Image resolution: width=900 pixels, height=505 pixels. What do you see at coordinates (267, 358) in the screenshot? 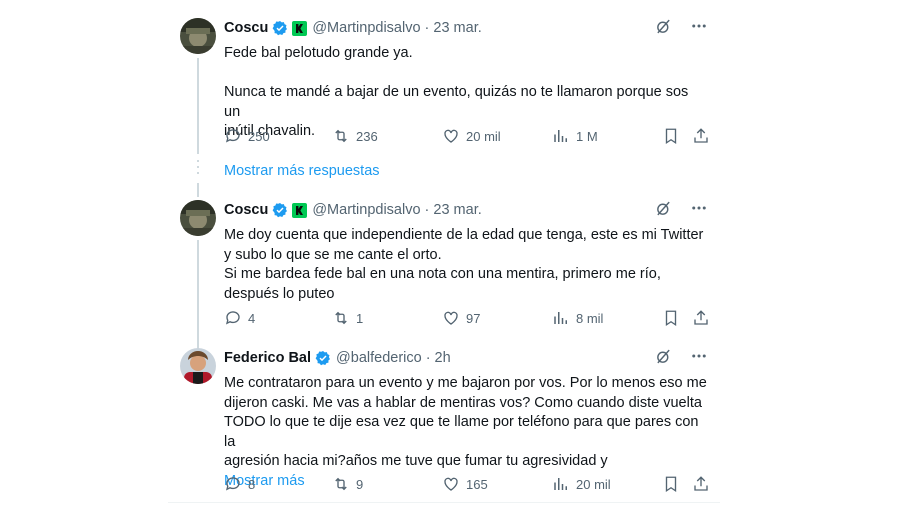
I see `display-name: Federico Bal` at bounding box center [267, 358].